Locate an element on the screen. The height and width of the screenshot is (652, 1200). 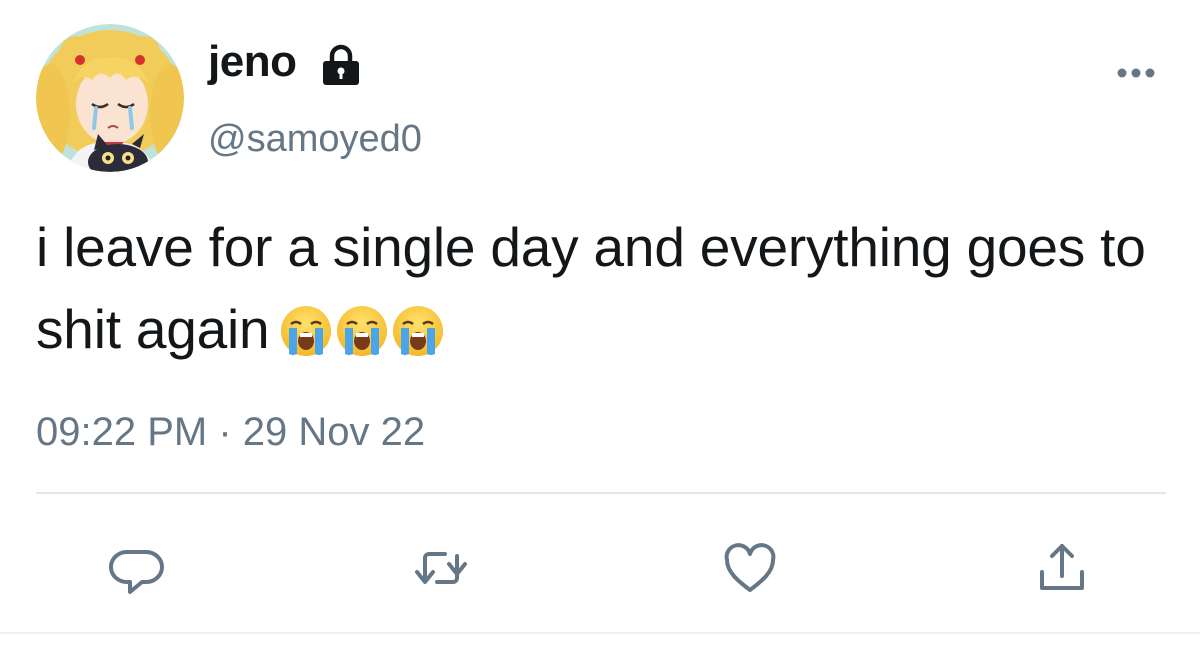
divider is located at coordinates (601, 493).